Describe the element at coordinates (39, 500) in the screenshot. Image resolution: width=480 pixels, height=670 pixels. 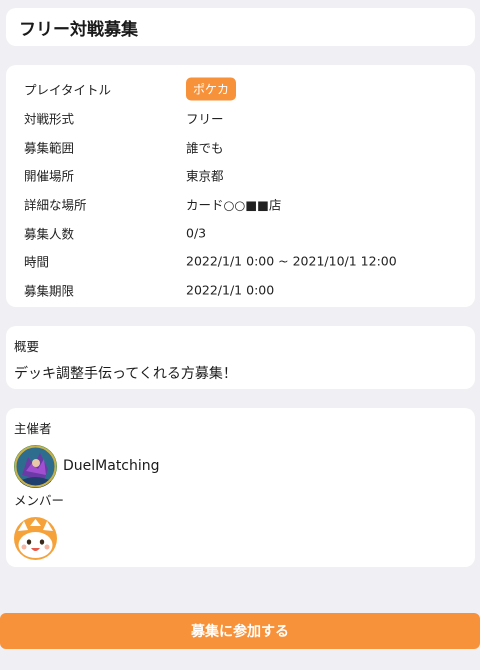
I see `member-heading: メンバー` at that location.